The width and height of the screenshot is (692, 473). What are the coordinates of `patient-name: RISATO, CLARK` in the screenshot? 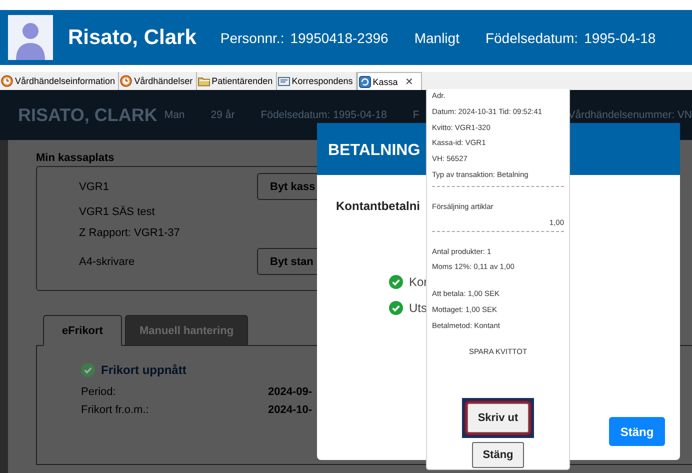 It's located at (88, 115).